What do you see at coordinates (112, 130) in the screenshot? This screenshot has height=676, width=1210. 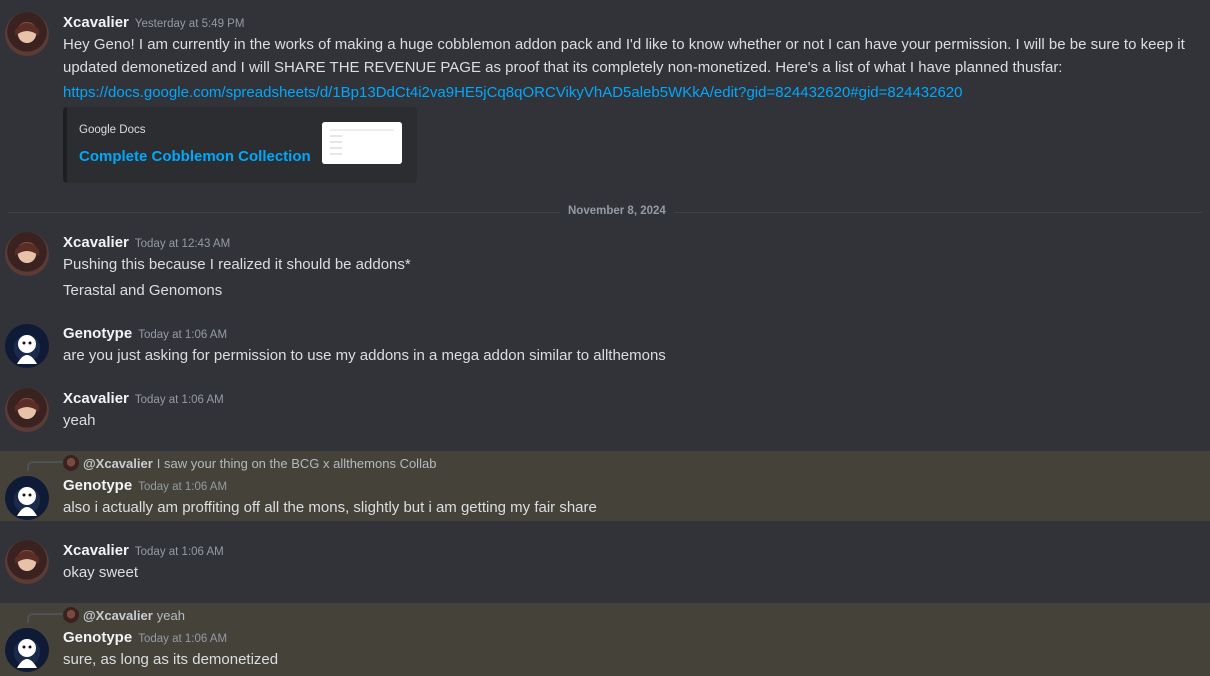 I see `embed-provider: Google Docs` at bounding box center [112, 130].